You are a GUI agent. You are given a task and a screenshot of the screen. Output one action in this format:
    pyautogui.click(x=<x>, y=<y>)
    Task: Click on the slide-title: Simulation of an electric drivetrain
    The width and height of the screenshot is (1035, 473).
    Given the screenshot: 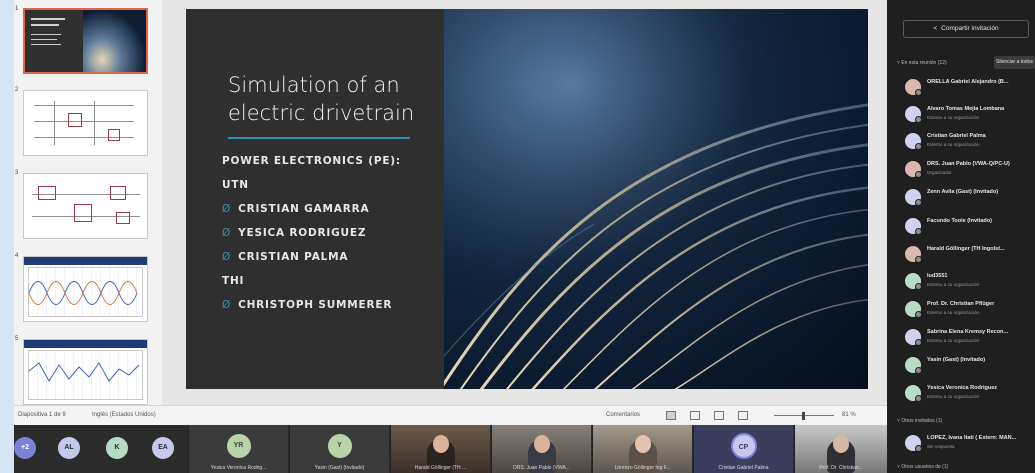 What is the action you would take?
    pyautogui.click(x=321, y=99)
    